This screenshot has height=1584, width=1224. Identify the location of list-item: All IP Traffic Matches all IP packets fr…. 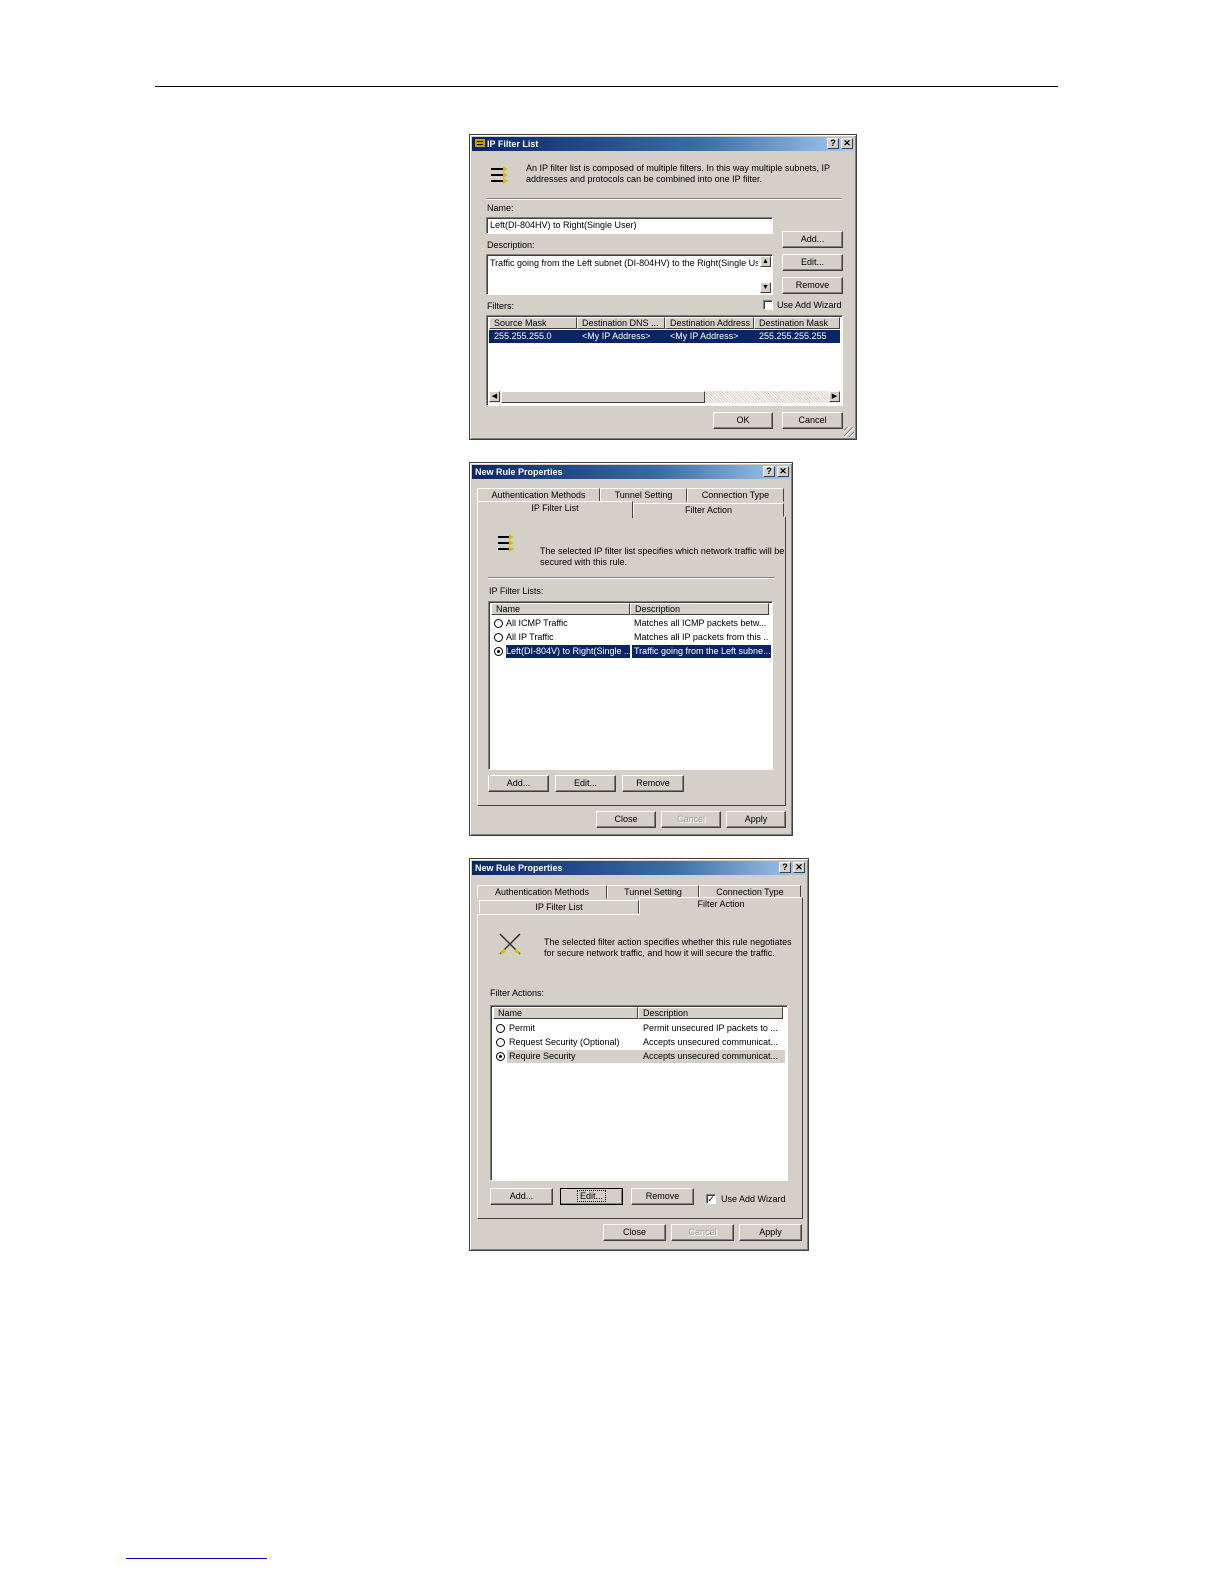
(630, 637).